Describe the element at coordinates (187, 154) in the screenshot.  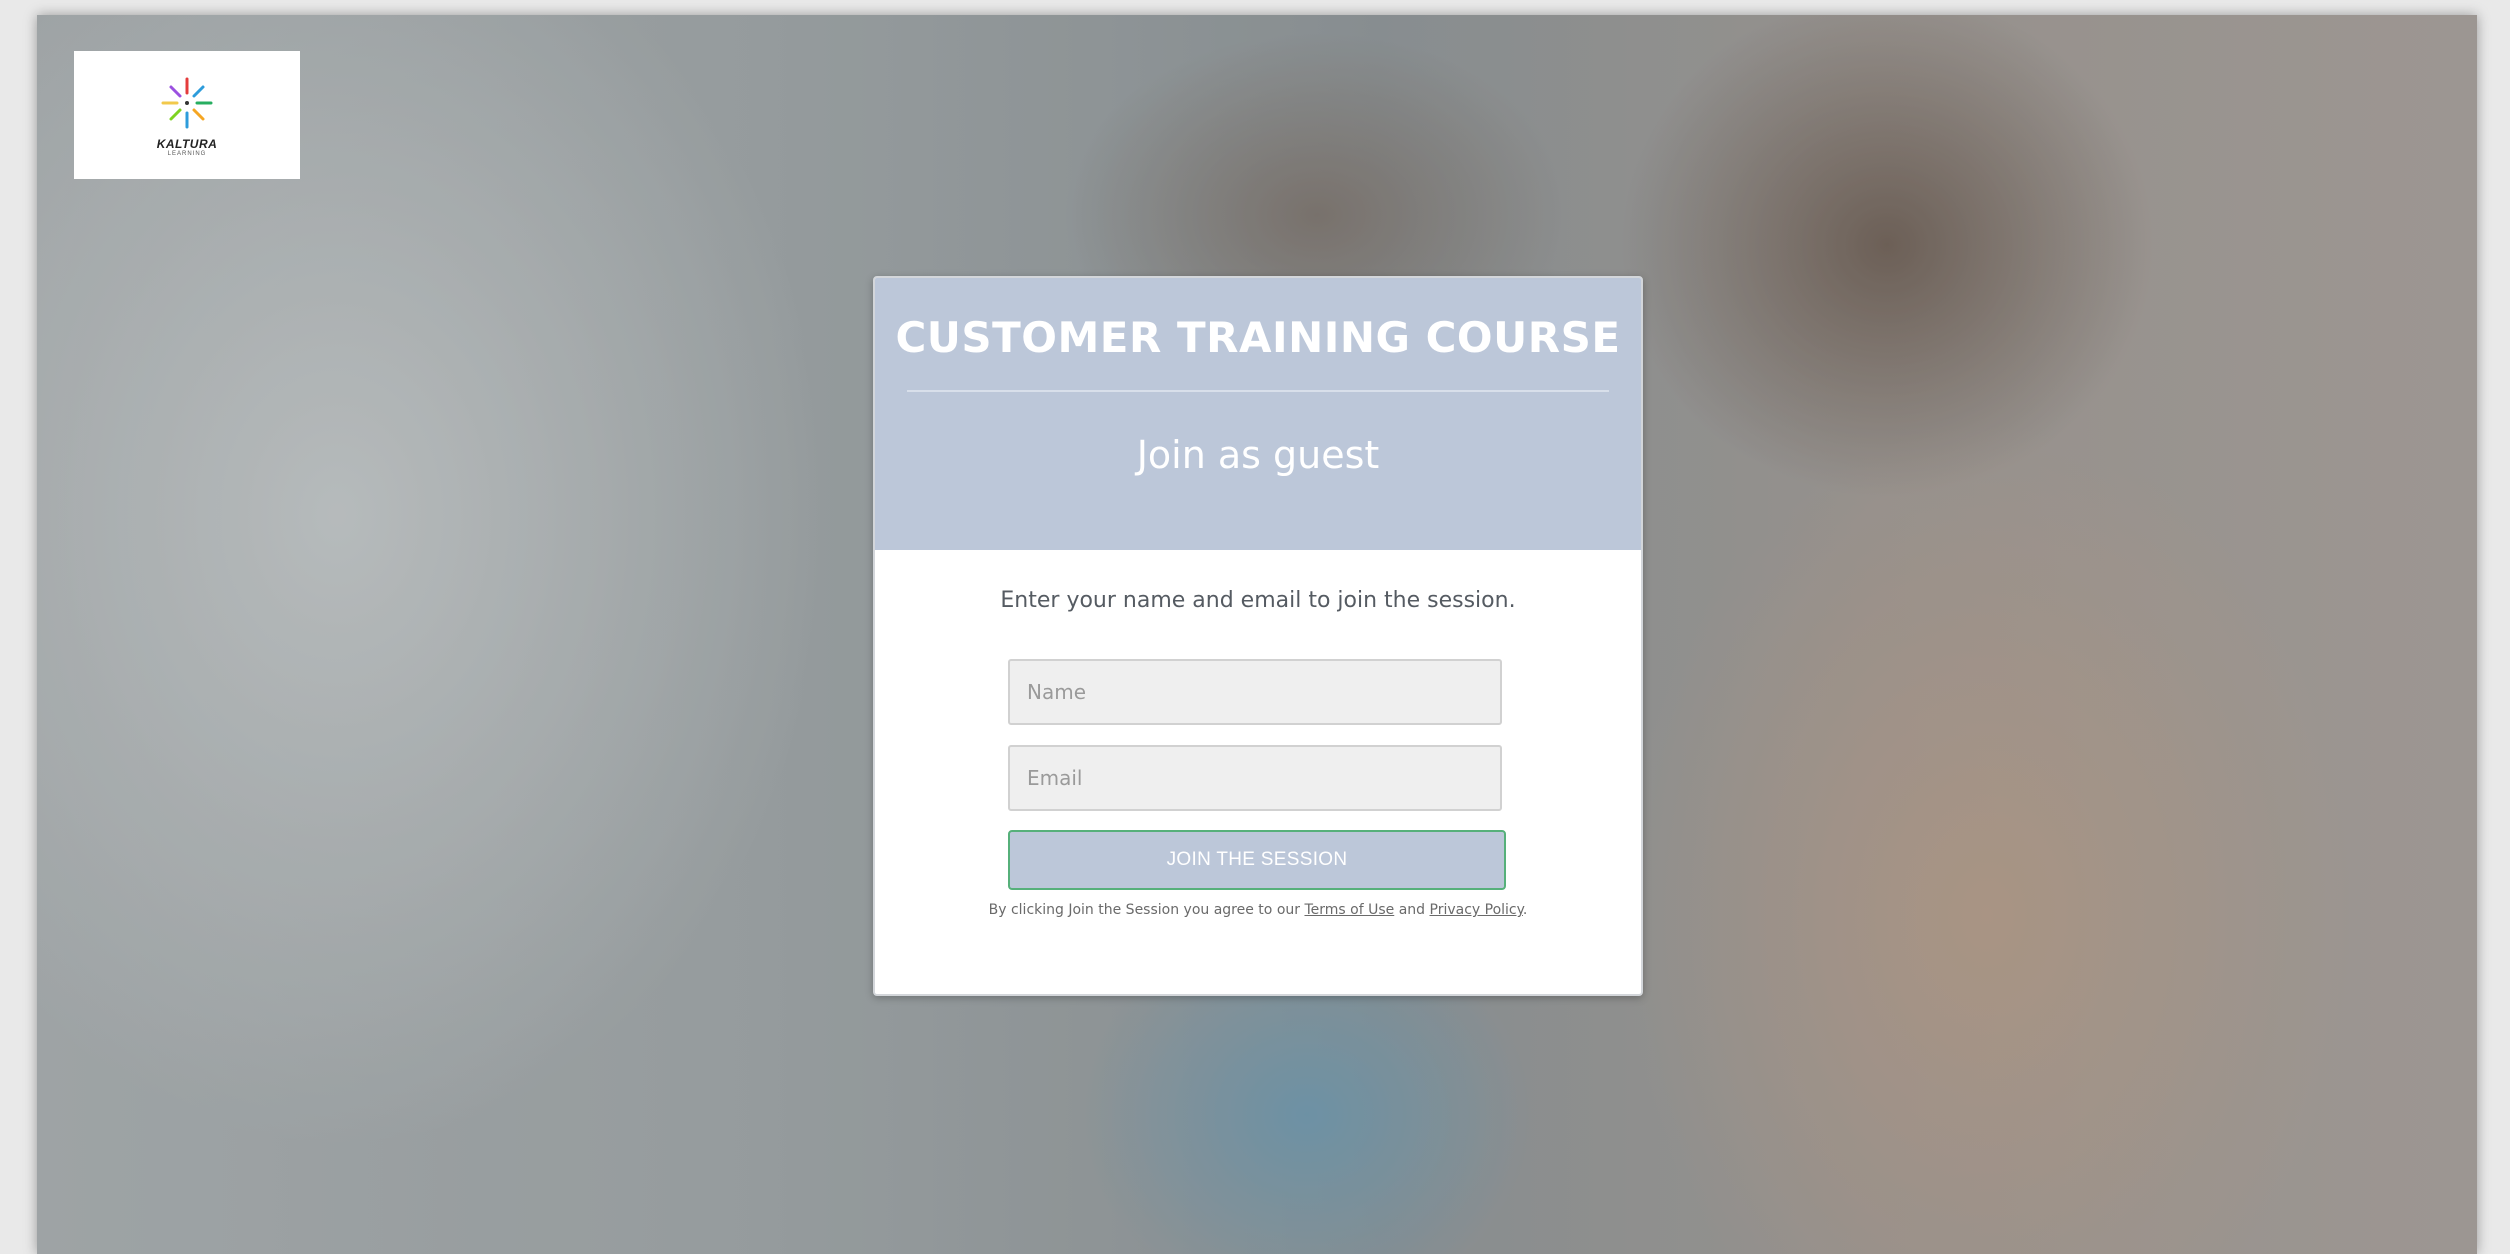
I see `brand-subtitle: LEARNING` at that location.